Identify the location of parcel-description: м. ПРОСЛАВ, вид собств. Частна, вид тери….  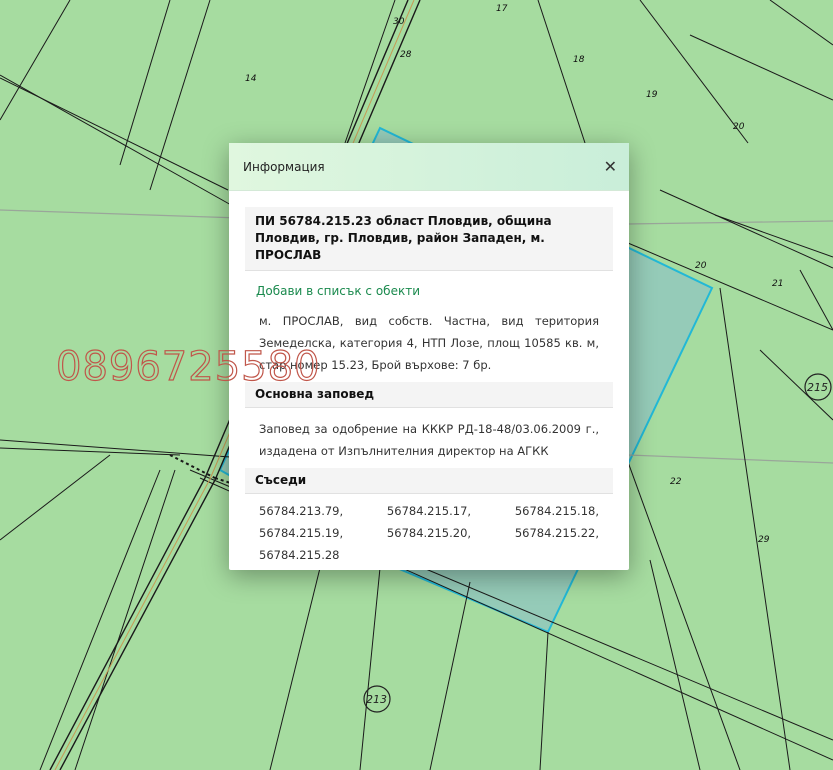
(429, 343).